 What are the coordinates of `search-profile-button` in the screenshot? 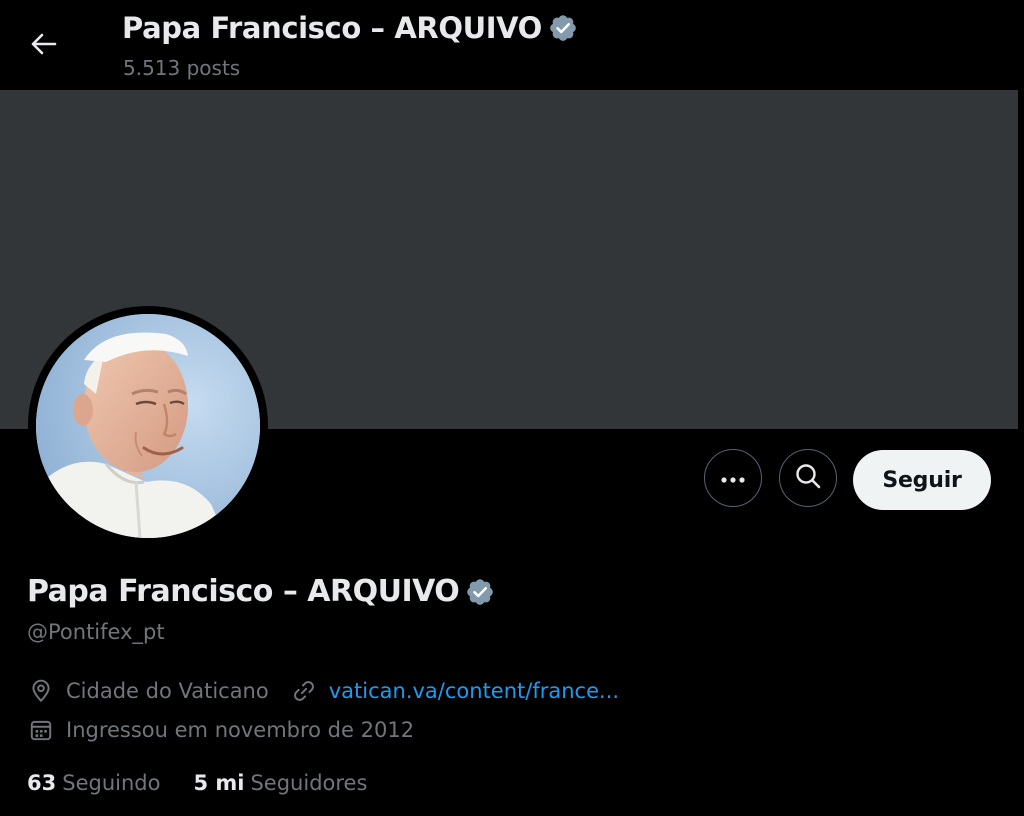 It's located at (808, 478).